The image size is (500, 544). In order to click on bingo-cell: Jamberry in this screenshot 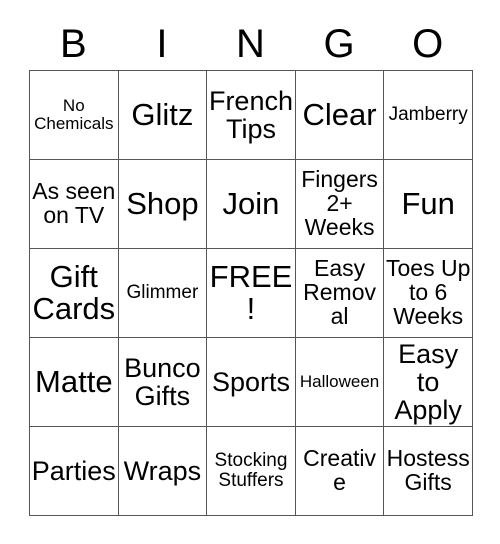, I will do `click(428, 115)`.